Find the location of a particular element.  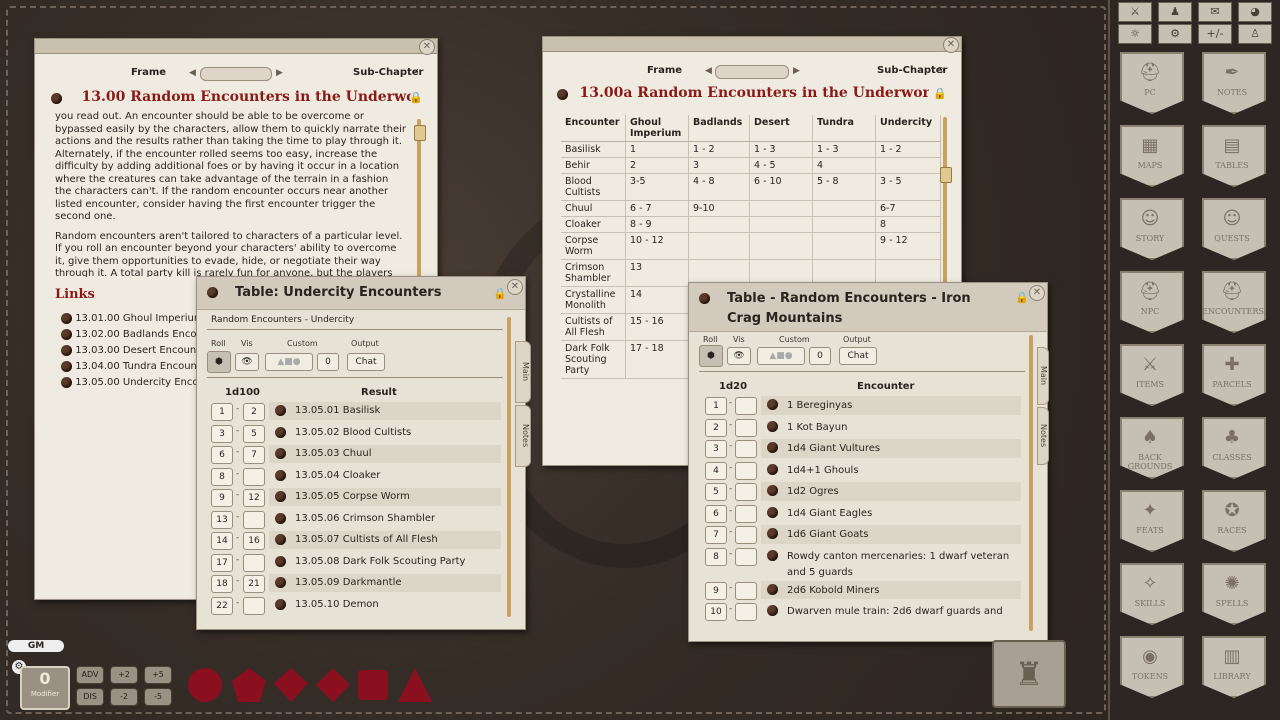

story-titlebar is located at coordinates (236, 46).